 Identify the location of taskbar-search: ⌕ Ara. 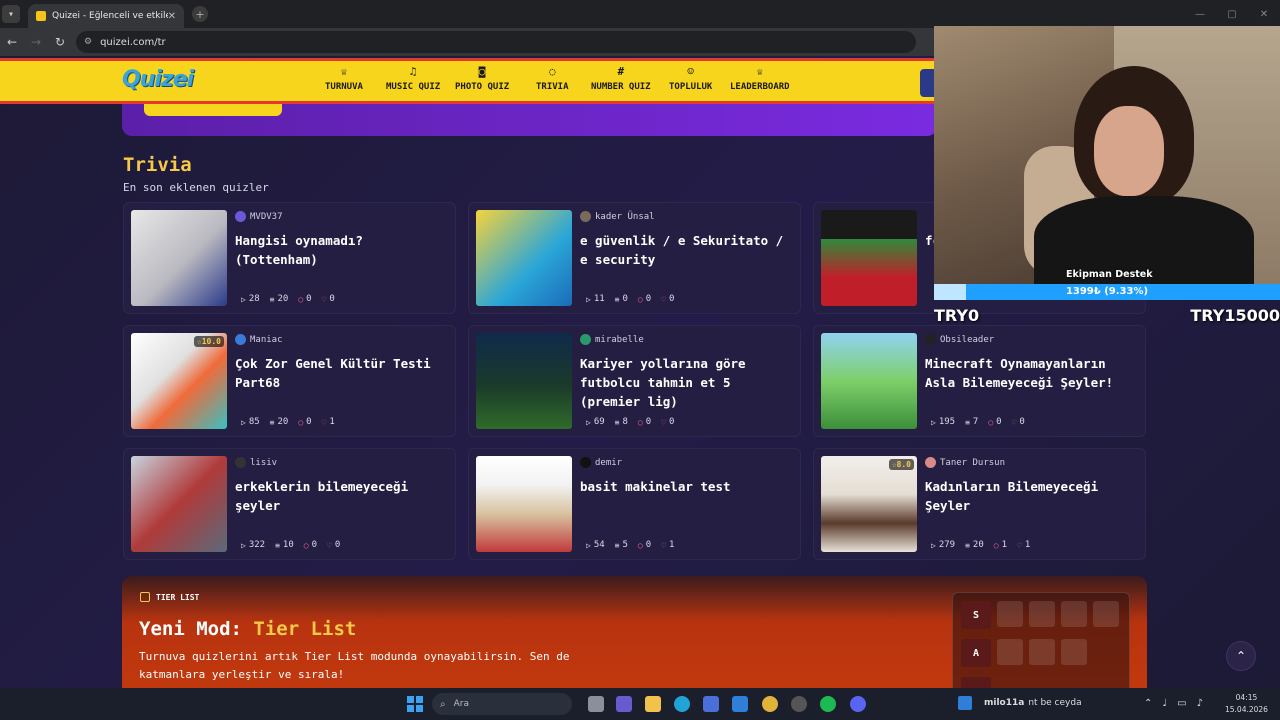
(502, 704).